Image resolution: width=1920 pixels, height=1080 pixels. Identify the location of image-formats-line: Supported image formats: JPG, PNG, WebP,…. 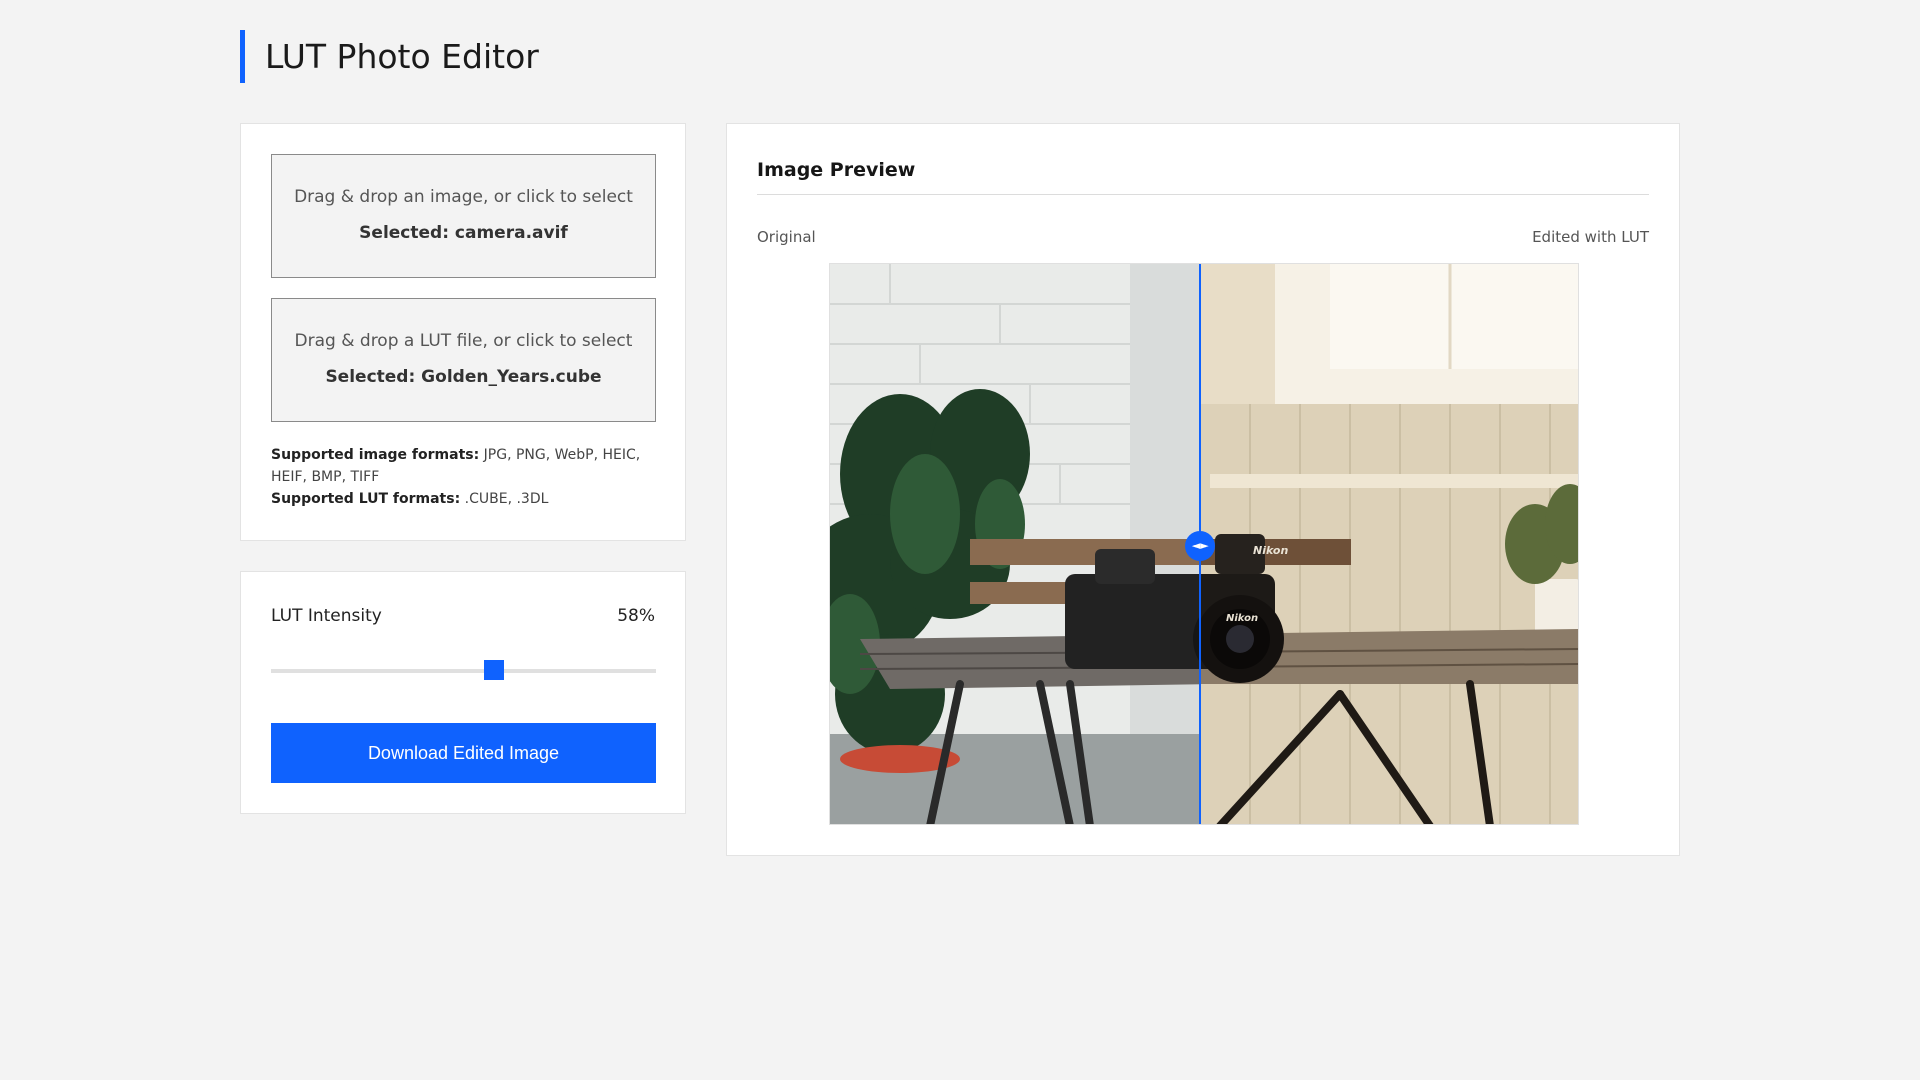
(466, 466).